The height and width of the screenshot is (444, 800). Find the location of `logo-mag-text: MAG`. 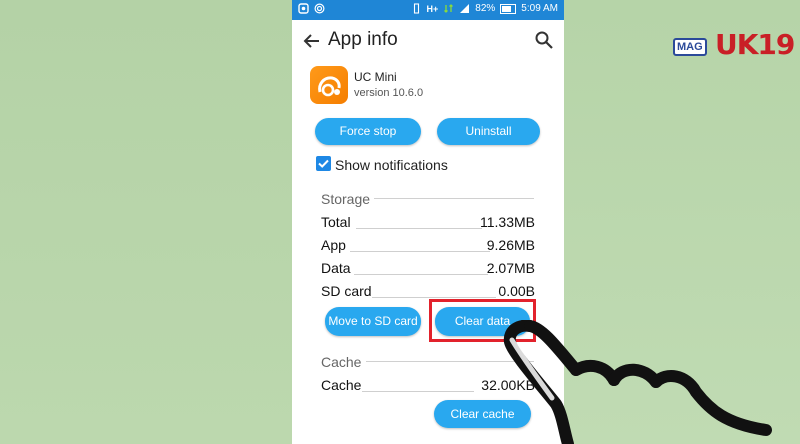

logo-mag-text: MAG is located at coordinates (690, 47).